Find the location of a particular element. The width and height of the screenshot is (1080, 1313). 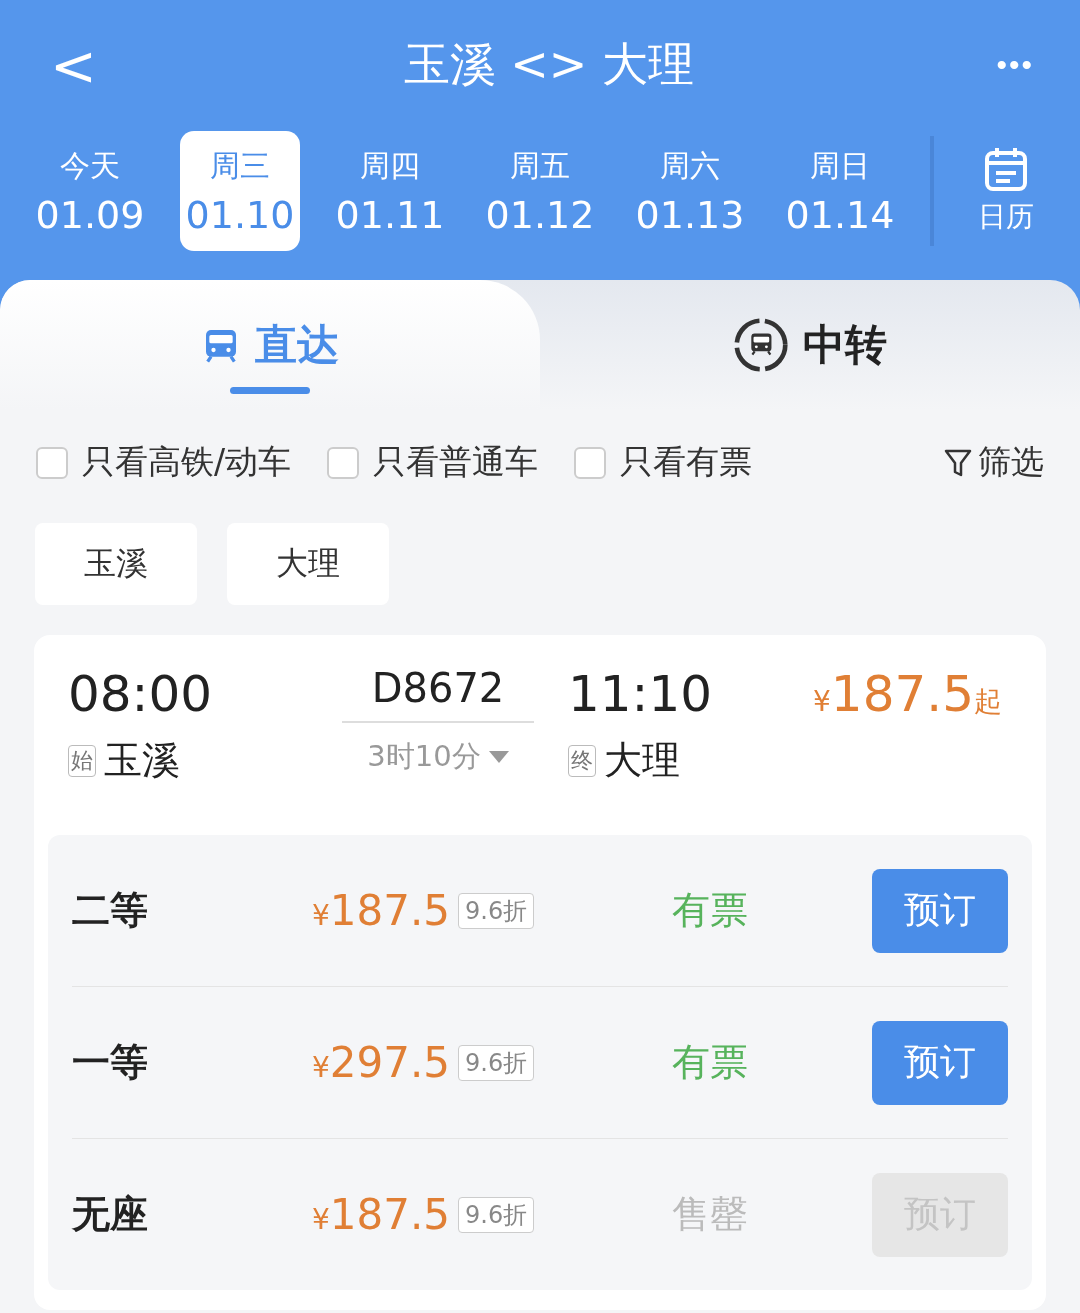

more-button: ••• is located at coordinates (1015, 65).